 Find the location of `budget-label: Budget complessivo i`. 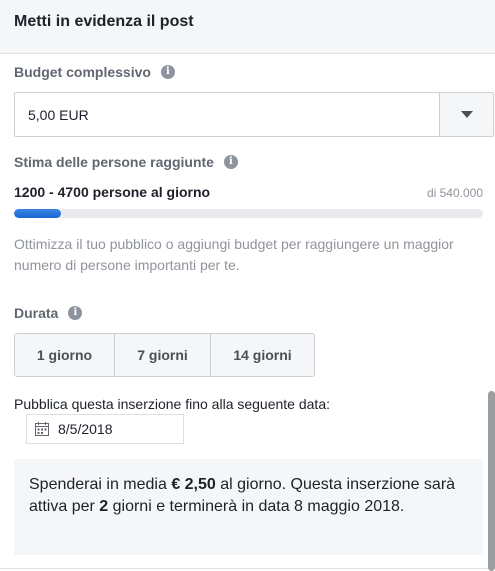

budget-label: Budget complessivo i is located at coordinates (94, 72).